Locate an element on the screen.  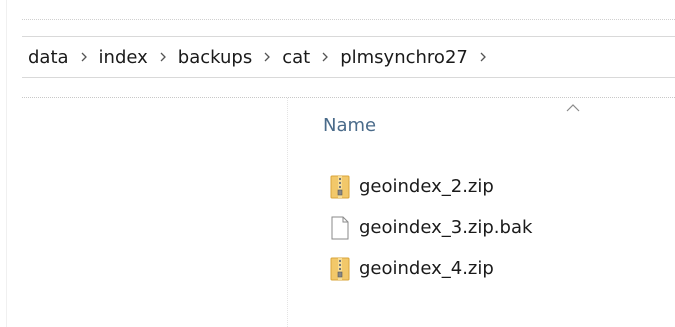
sort-ascending-icon is located at coordinates (573, 105).